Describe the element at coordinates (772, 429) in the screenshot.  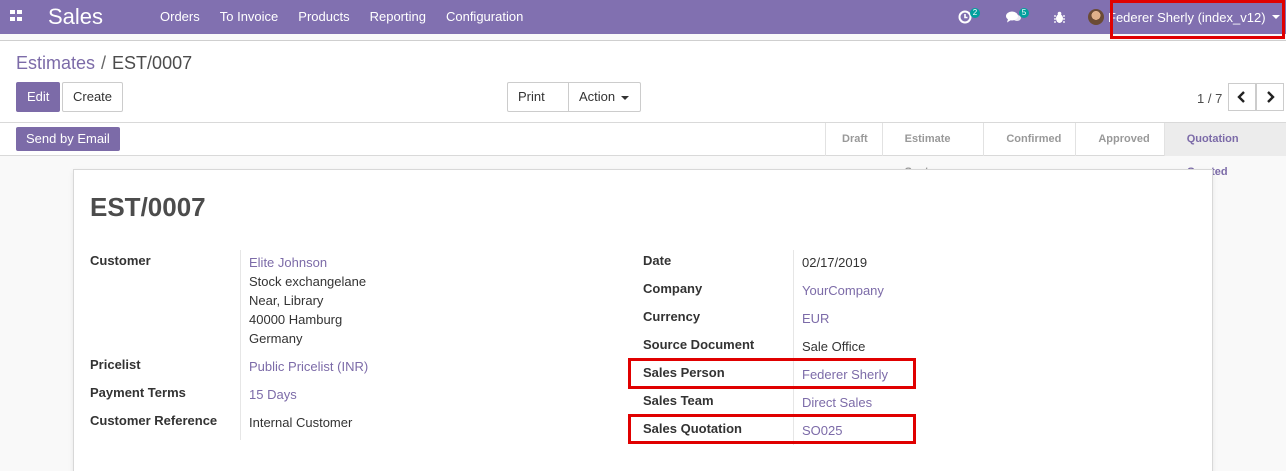
I see `highlight-sales-quotation` at that location.